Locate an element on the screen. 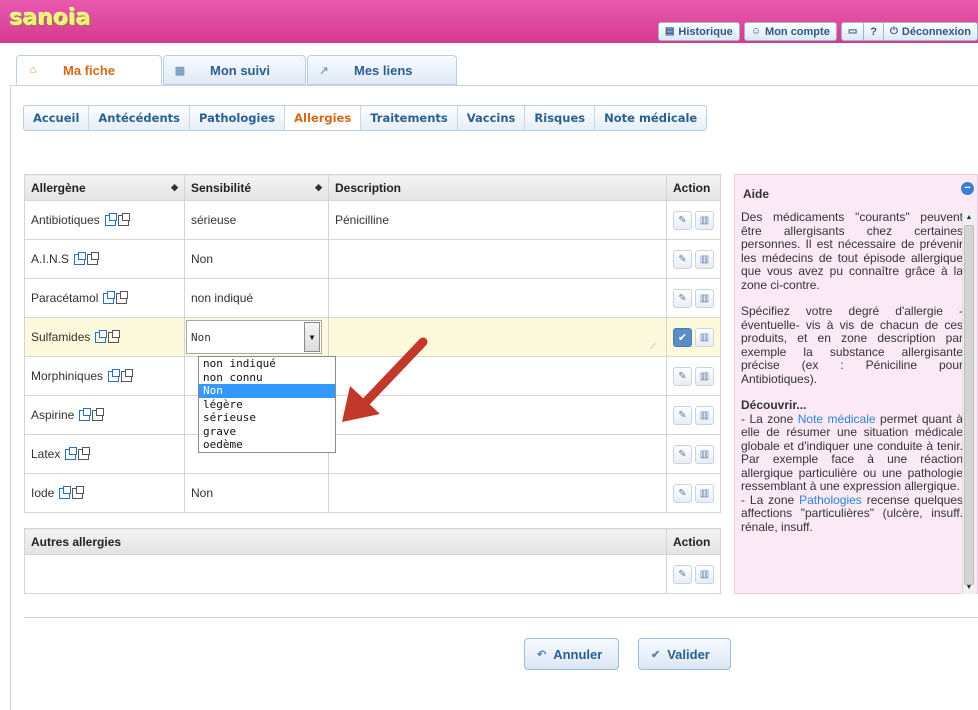  allergene-label: Aspirine is located at coordinates (53, 415).